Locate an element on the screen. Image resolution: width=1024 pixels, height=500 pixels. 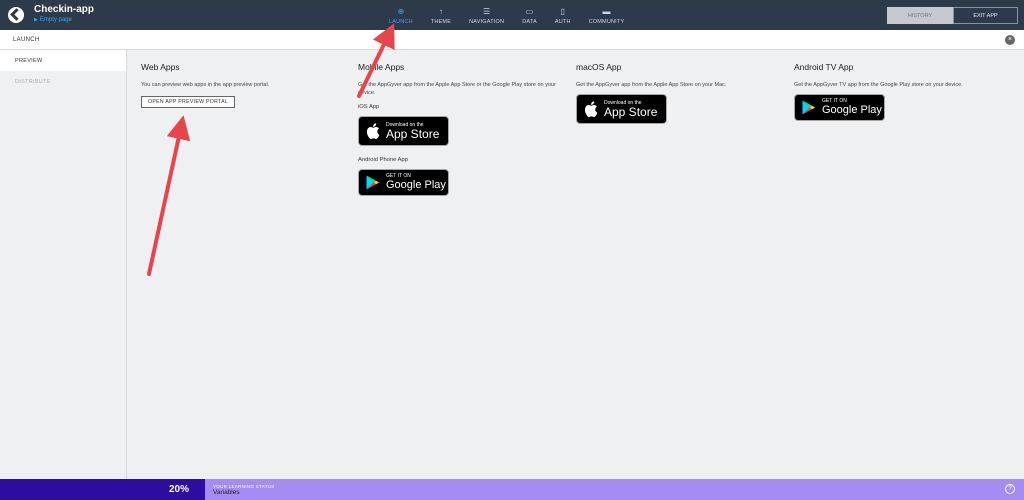
current-page-label: Empty page is located at coordinates (55, 20).